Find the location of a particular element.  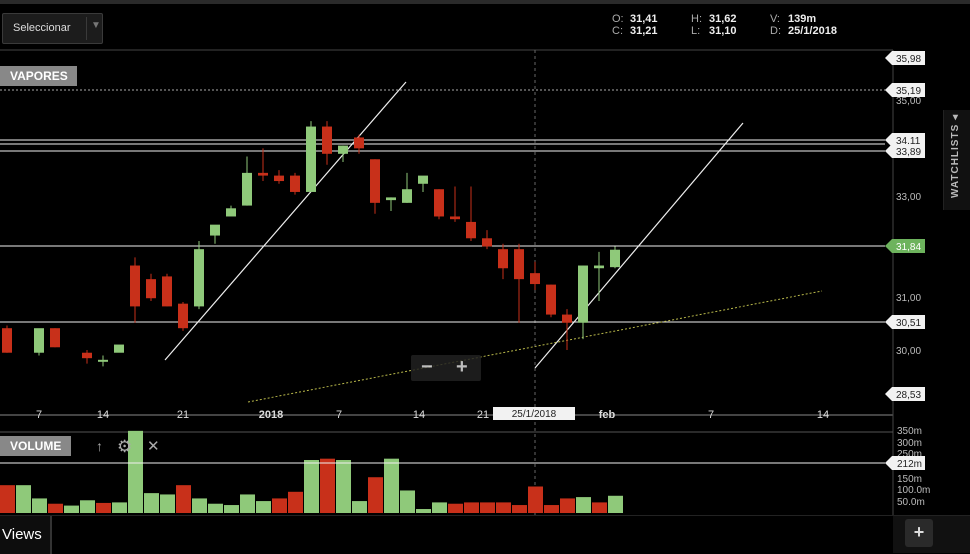

trendline-support is located at coordinates (535, 346).